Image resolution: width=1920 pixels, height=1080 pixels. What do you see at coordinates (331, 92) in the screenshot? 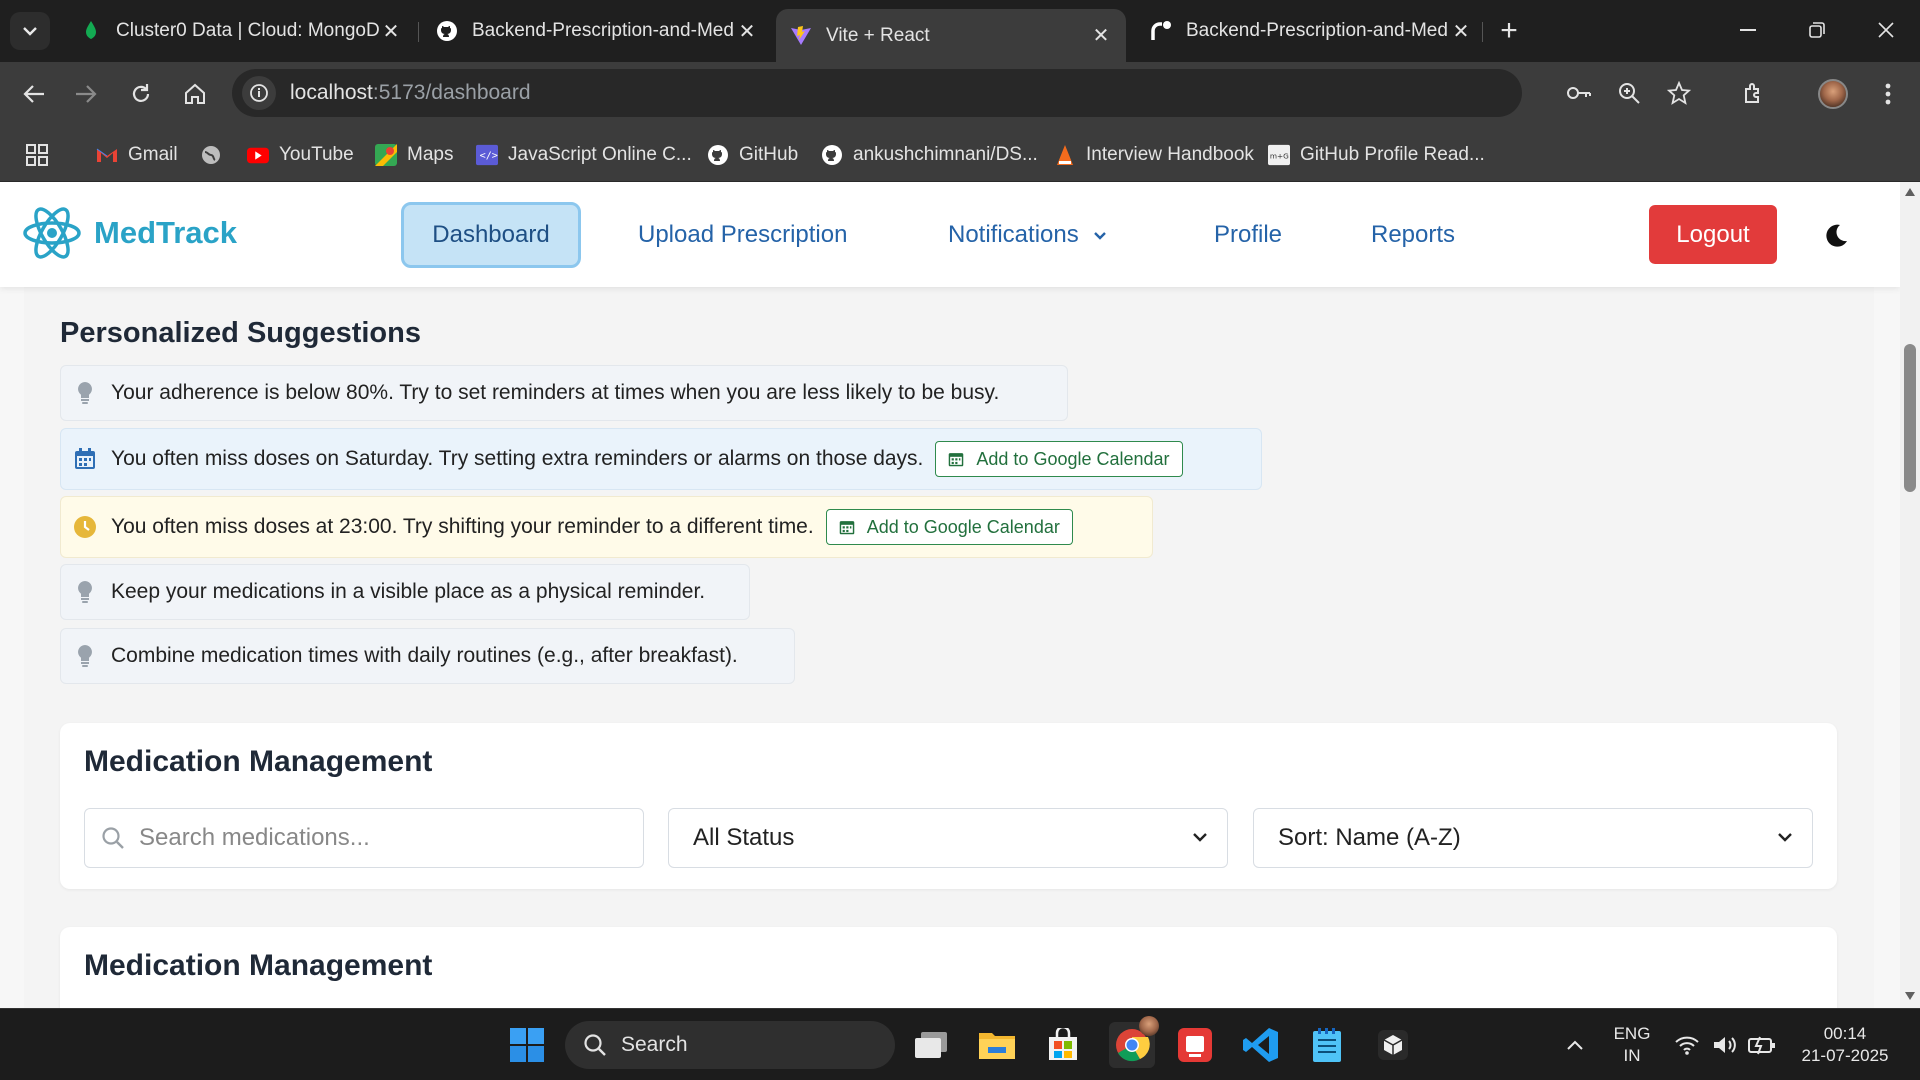
I see `url-host: localhost` at bounding box center [331, 92].